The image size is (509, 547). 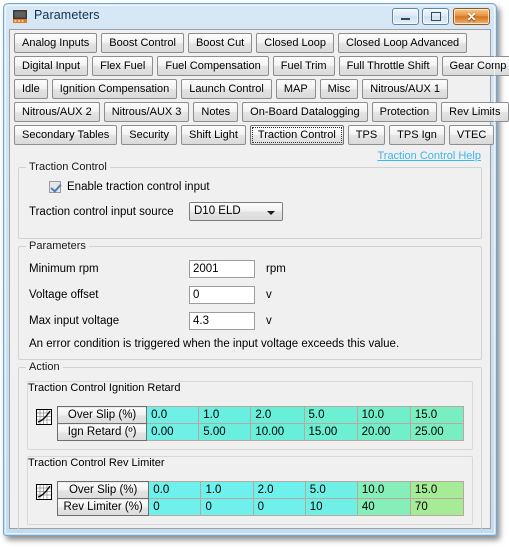 What do you see at coordinates (225, 432) in the screenshot?
I see `map-cell: 5.00` at bounding box center [225, 432].